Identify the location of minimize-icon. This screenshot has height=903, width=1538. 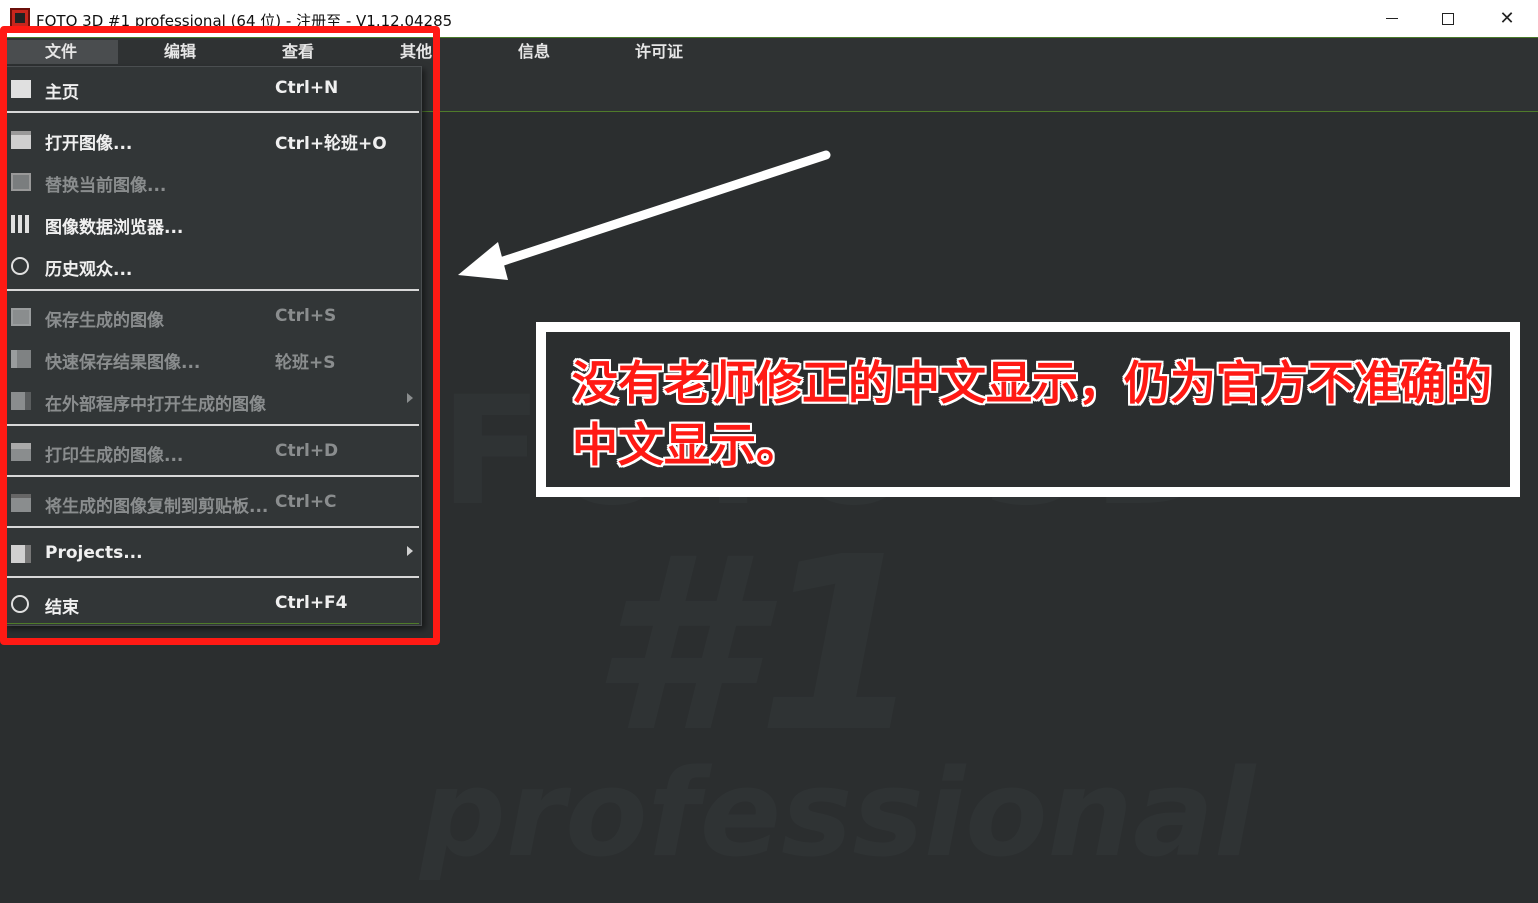
(1392, 18).